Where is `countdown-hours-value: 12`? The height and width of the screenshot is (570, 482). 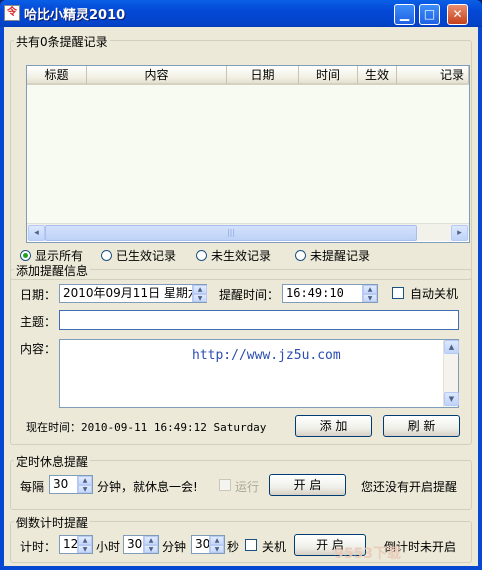 countdown-hours-value: 12 is located at coordinates (71, 544).